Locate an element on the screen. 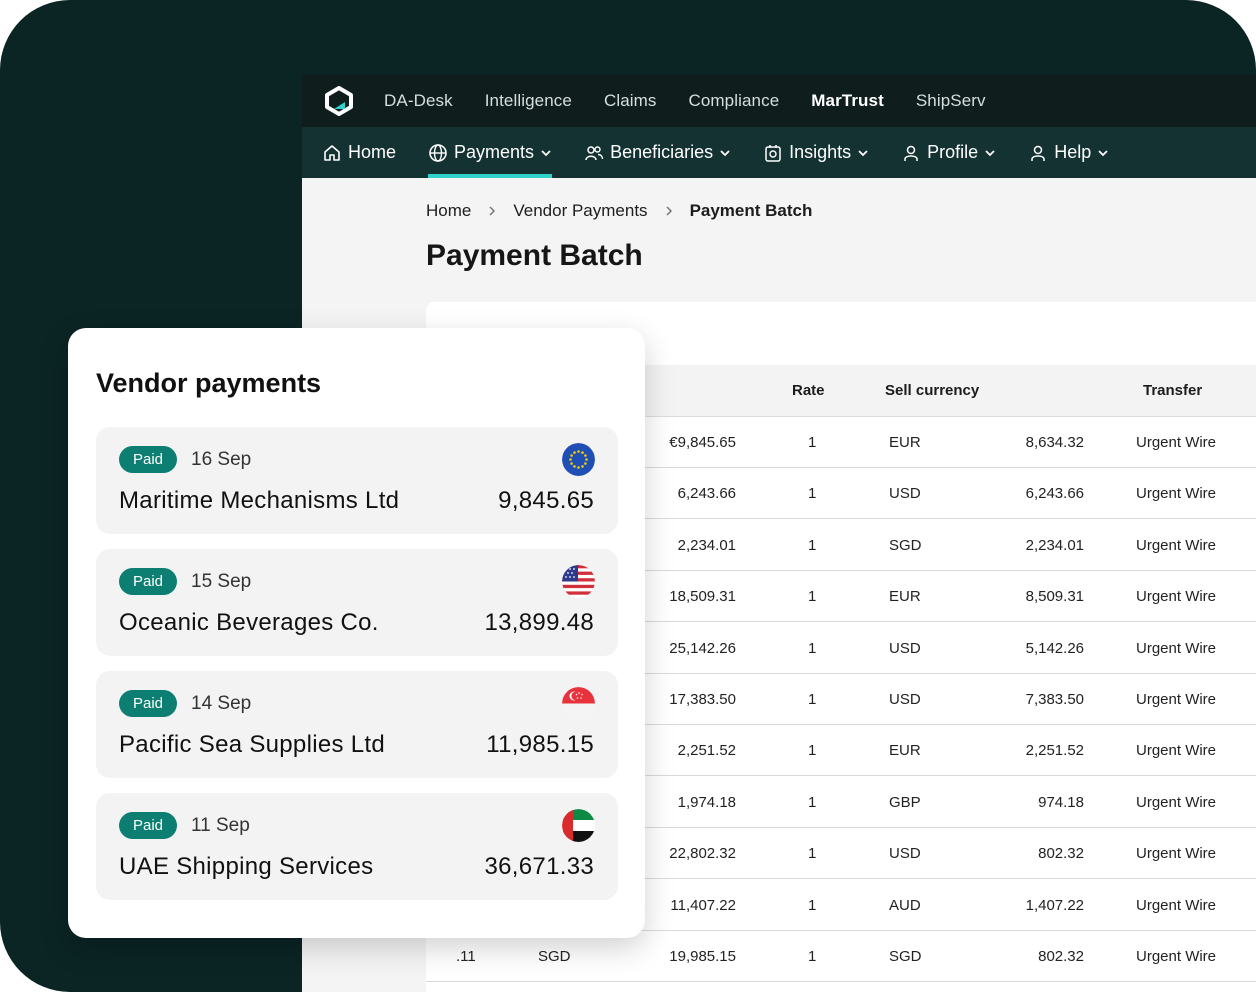  payment-date: 16 Sep is located at coordinates (221, 459).